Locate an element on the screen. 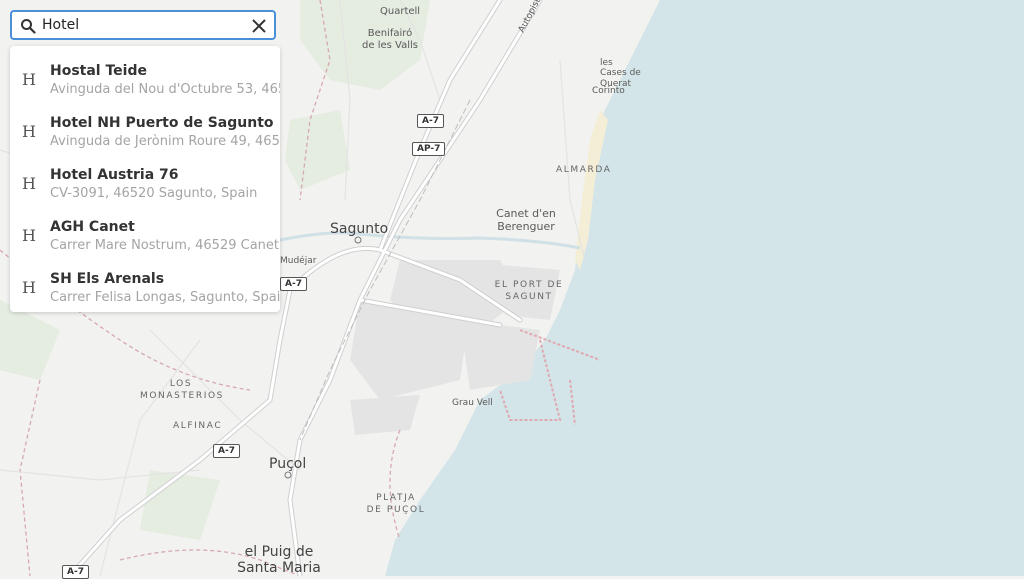 Image resolution: width=1024 pixels, height=579 pixels. place-label-benifairo: Benifairó de les Valls is located at coordinates (390, 39).